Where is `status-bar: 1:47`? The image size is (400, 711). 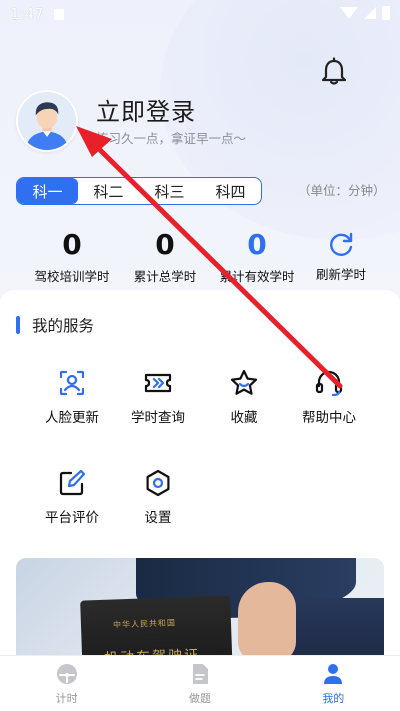 status-bar: 1:47 is located at coordinates (200, 14).